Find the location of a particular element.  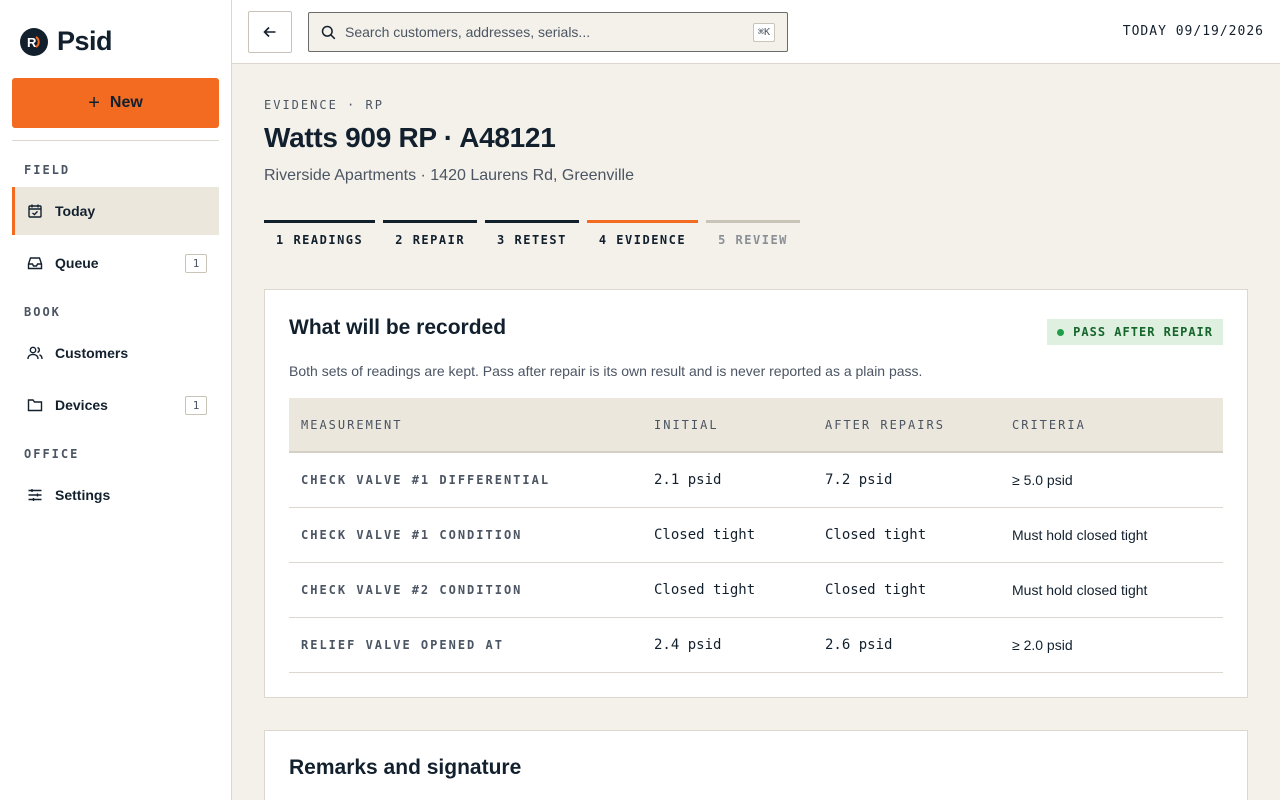

brand-logo-icon: R is located at coordinates (34, 41).